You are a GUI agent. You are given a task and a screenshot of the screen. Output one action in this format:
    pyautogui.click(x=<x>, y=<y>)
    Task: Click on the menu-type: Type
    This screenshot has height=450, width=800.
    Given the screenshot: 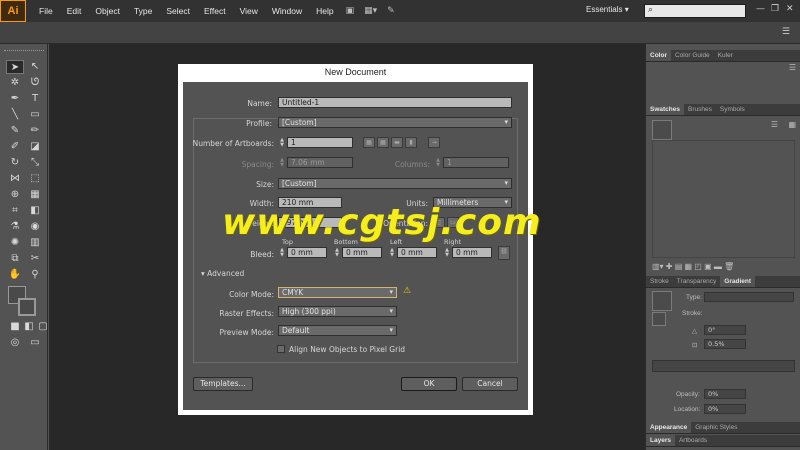 What is the action you would take?
    pyautogui.click(x=143, y=11)
    